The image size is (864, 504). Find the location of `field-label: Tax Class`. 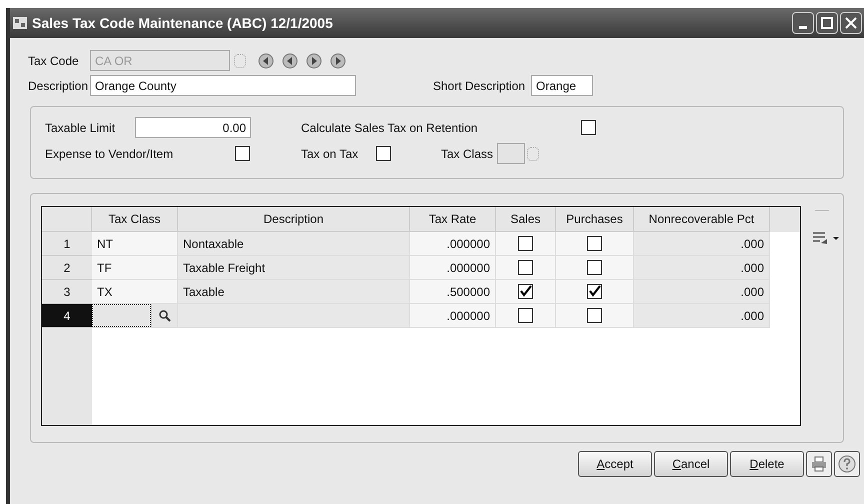

field-label: Tax Class is located at coordinates (467, 154).